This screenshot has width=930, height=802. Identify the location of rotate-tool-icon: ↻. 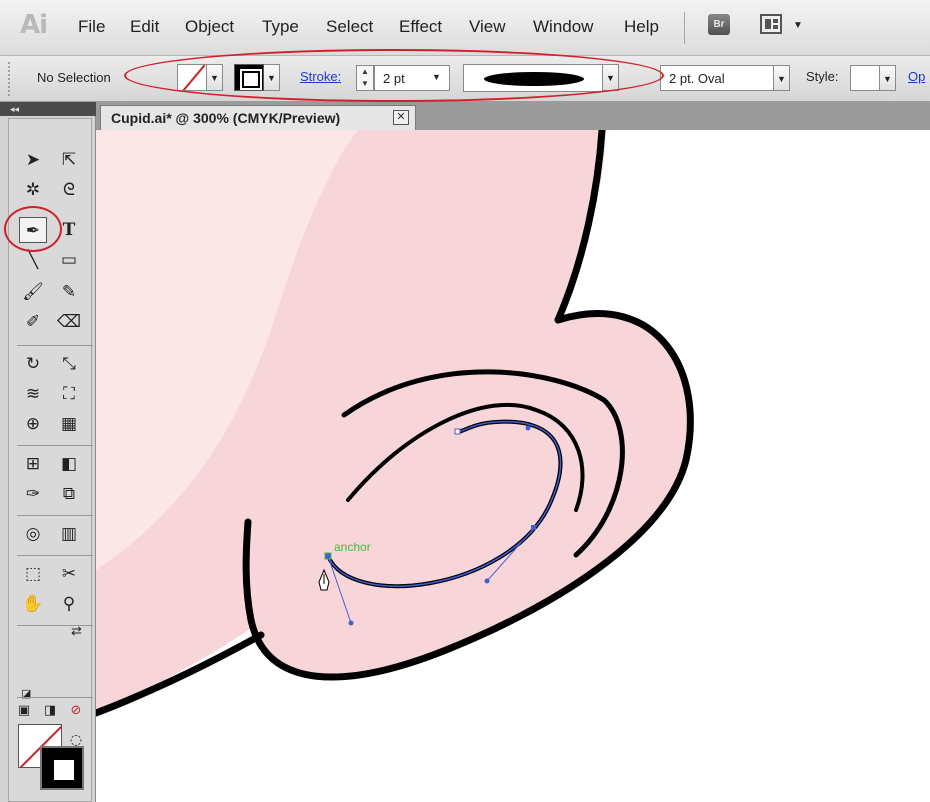
(33, 364).